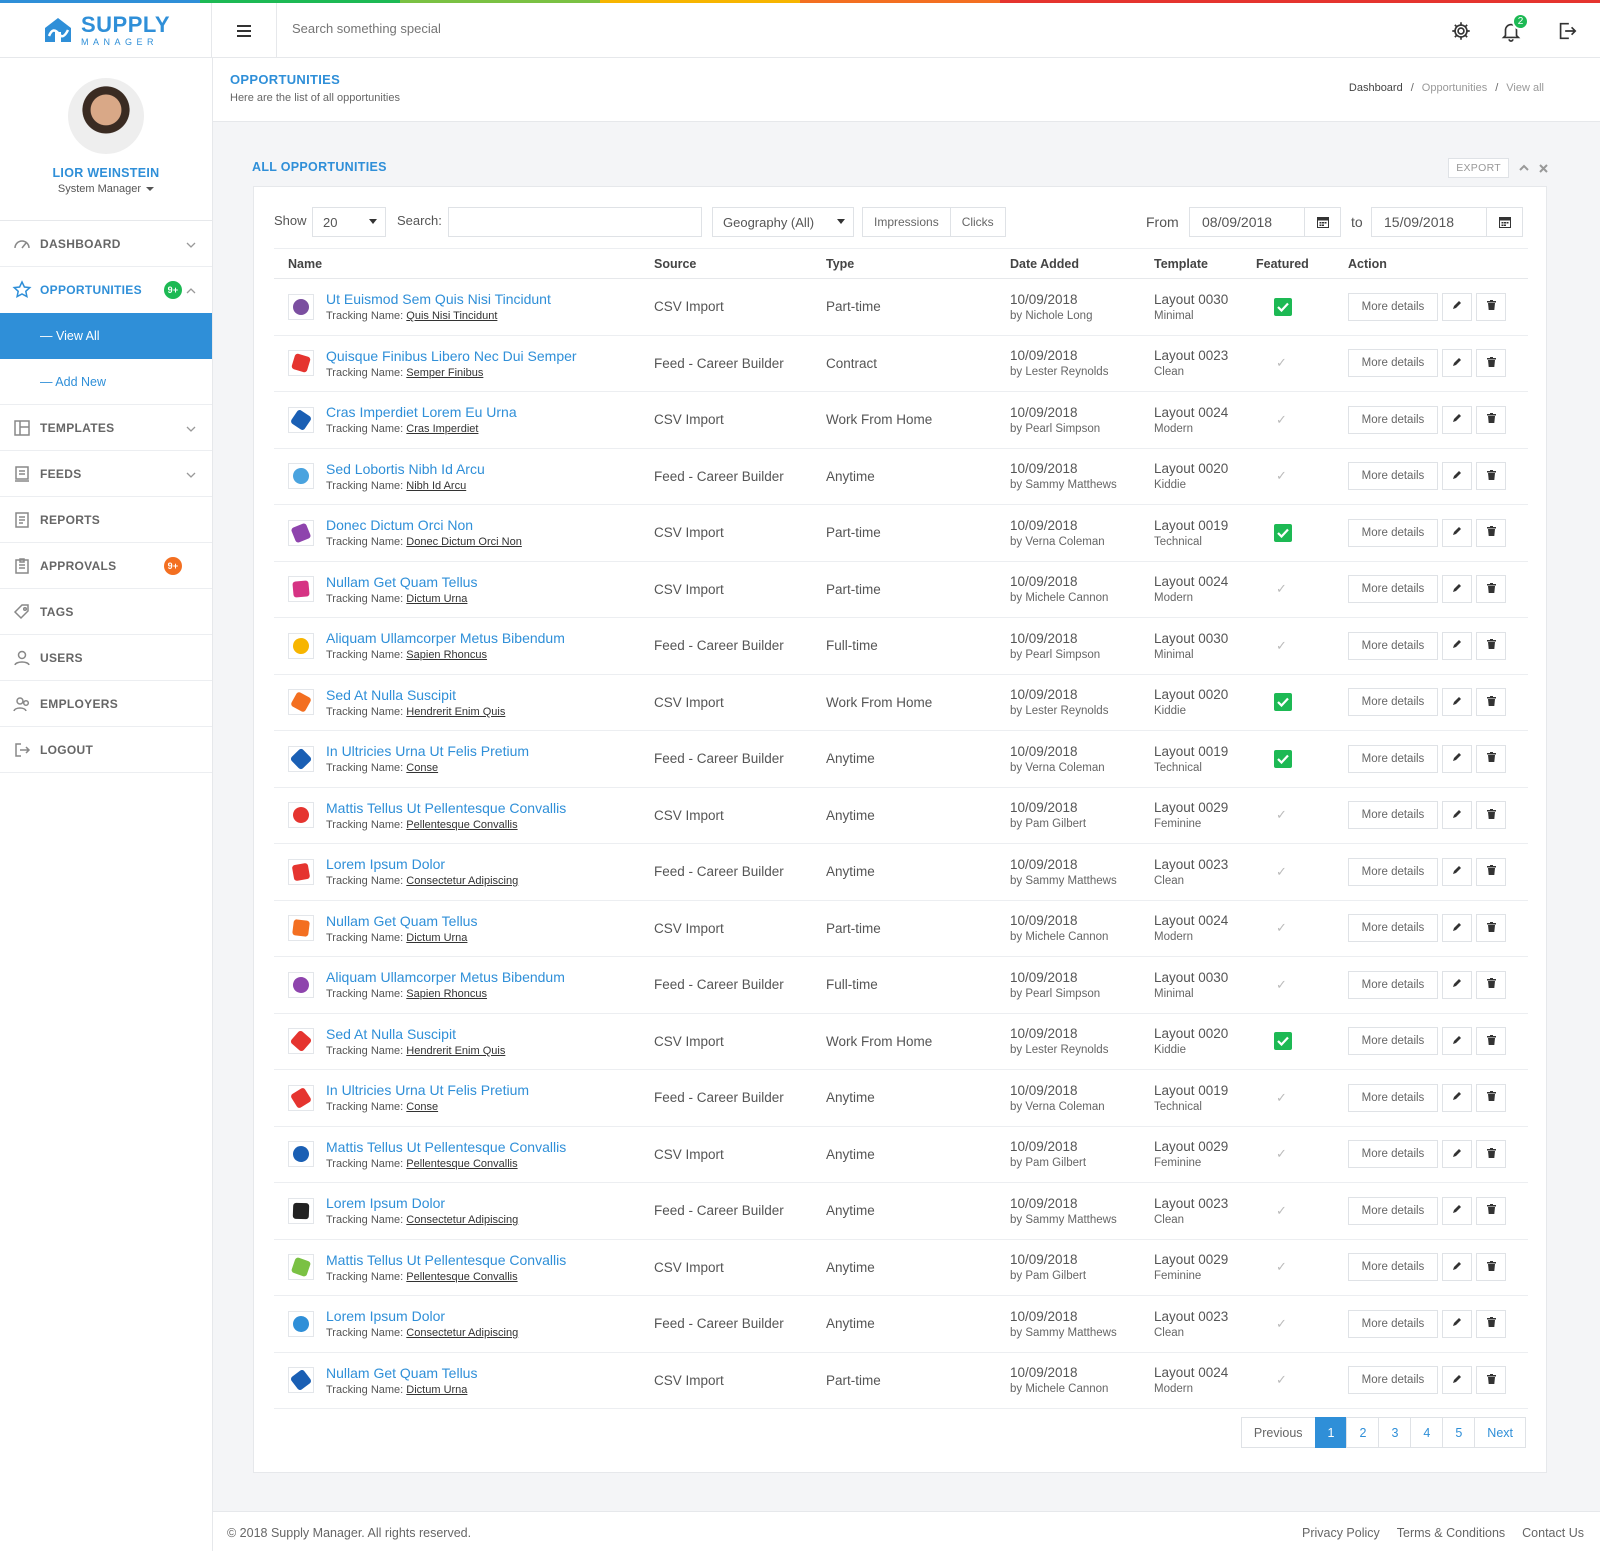 Image resolution: width=1600 pixels, height=1551 pixels. I want to click on sidebar-item-logout: LOGOUT, so click(106, 750).